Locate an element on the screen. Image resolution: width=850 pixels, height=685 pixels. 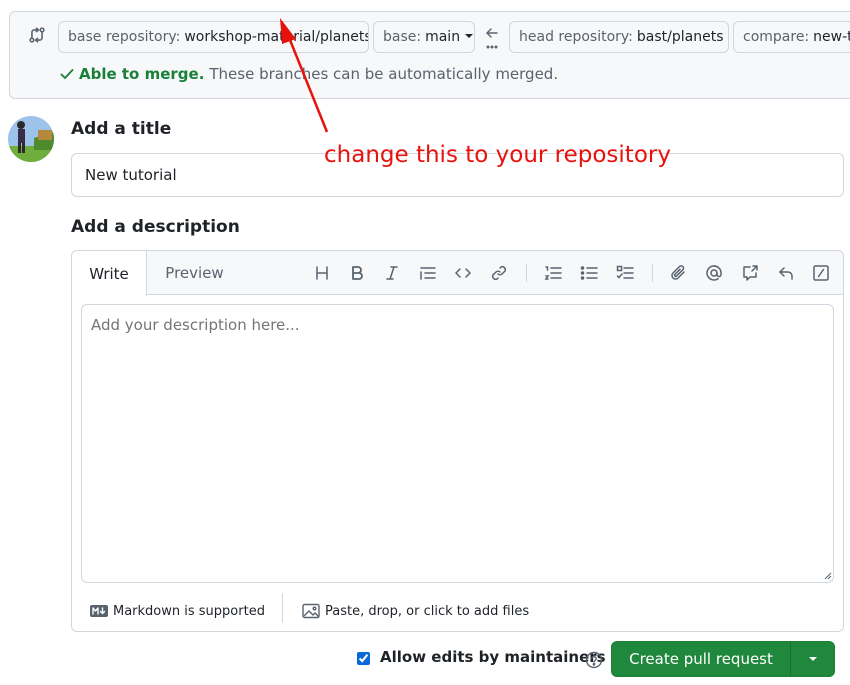
base-branch-label: base: is located at coordinates (402, 37).